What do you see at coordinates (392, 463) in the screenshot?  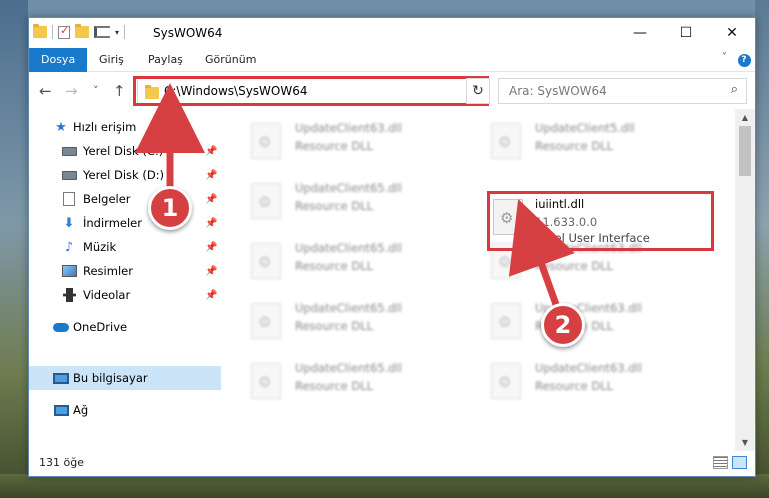 I see `status-bar: 131 öğe` at bounding box center [392, 463].